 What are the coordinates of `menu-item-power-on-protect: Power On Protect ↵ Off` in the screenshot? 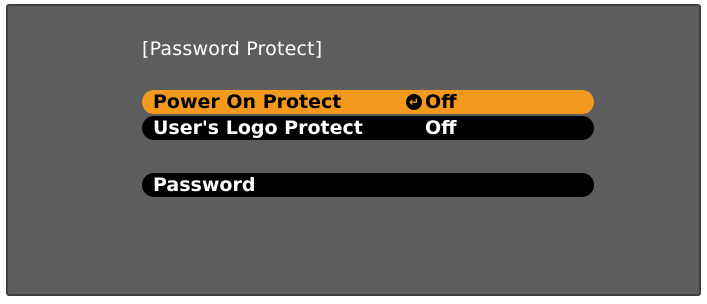 It's located at (368, 102).